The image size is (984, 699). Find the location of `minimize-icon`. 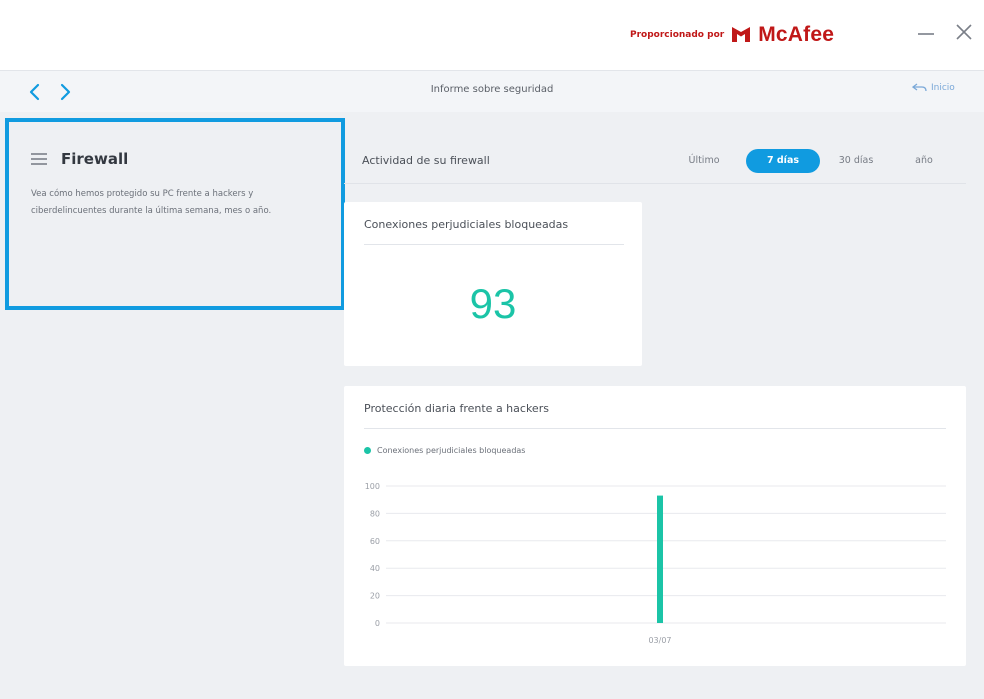

minimize-icon is located at coordinates (926, 32).